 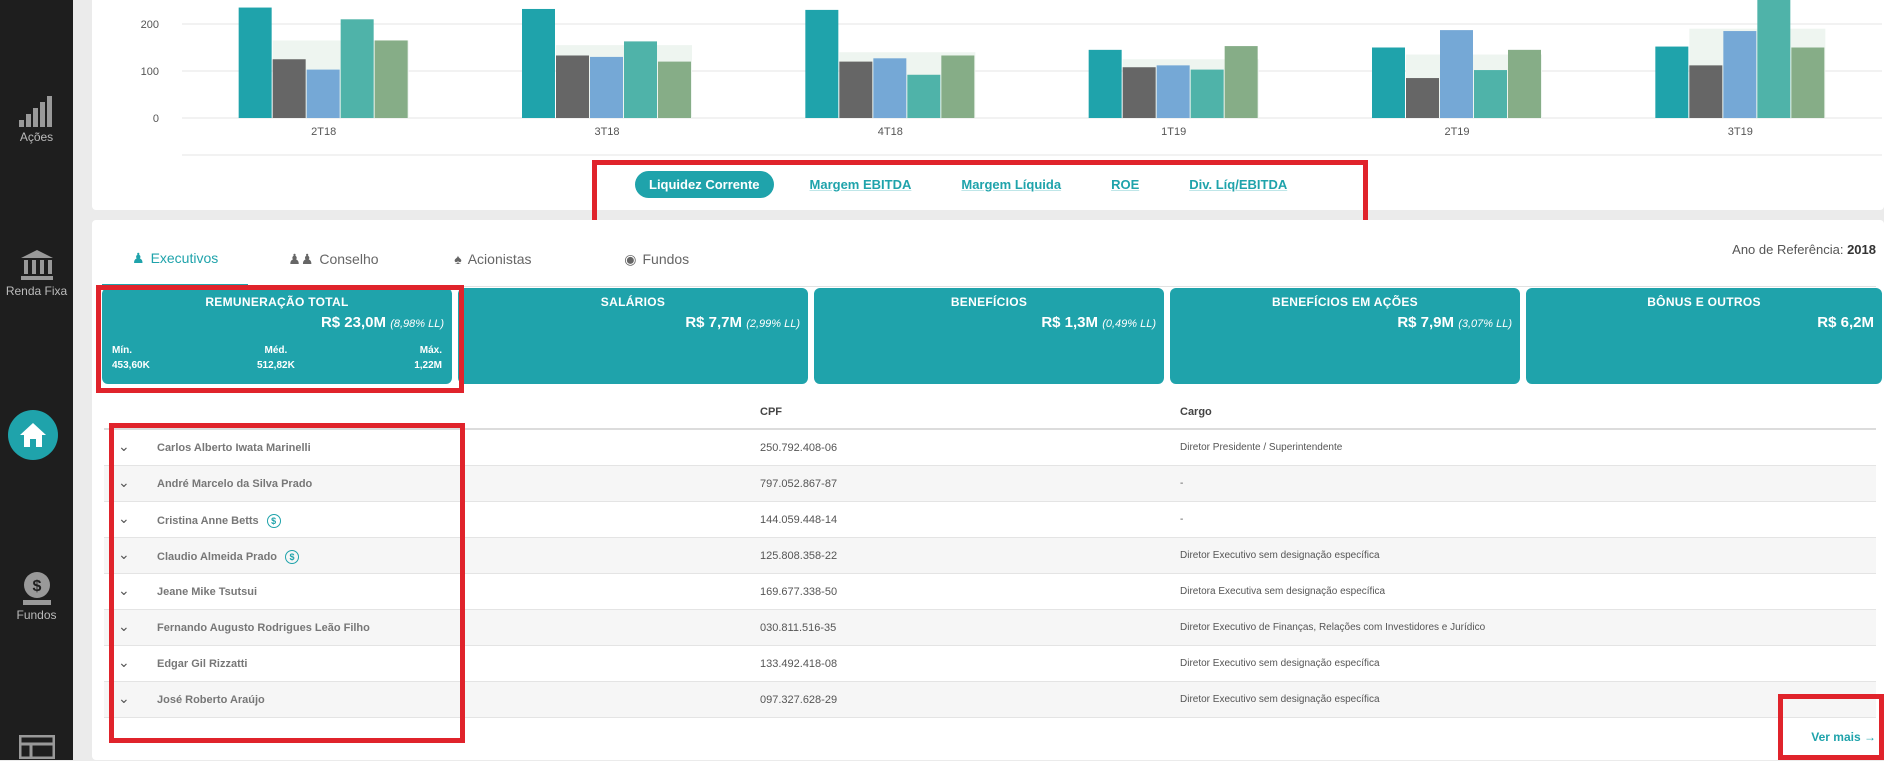 What do you see at coordinates (1125, 184) in the screenshot?
I see `tab-roe: ROE` at bounding box center [1125, 184].